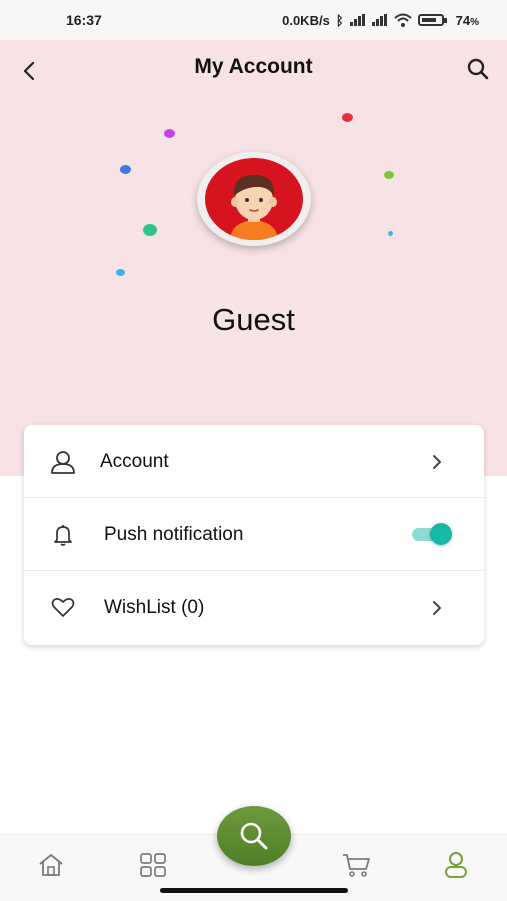 The image size is (507, 901). Describe the element at coordinates (254, 461) in the screenshot. I see `menu-item-account: Account` at that location.